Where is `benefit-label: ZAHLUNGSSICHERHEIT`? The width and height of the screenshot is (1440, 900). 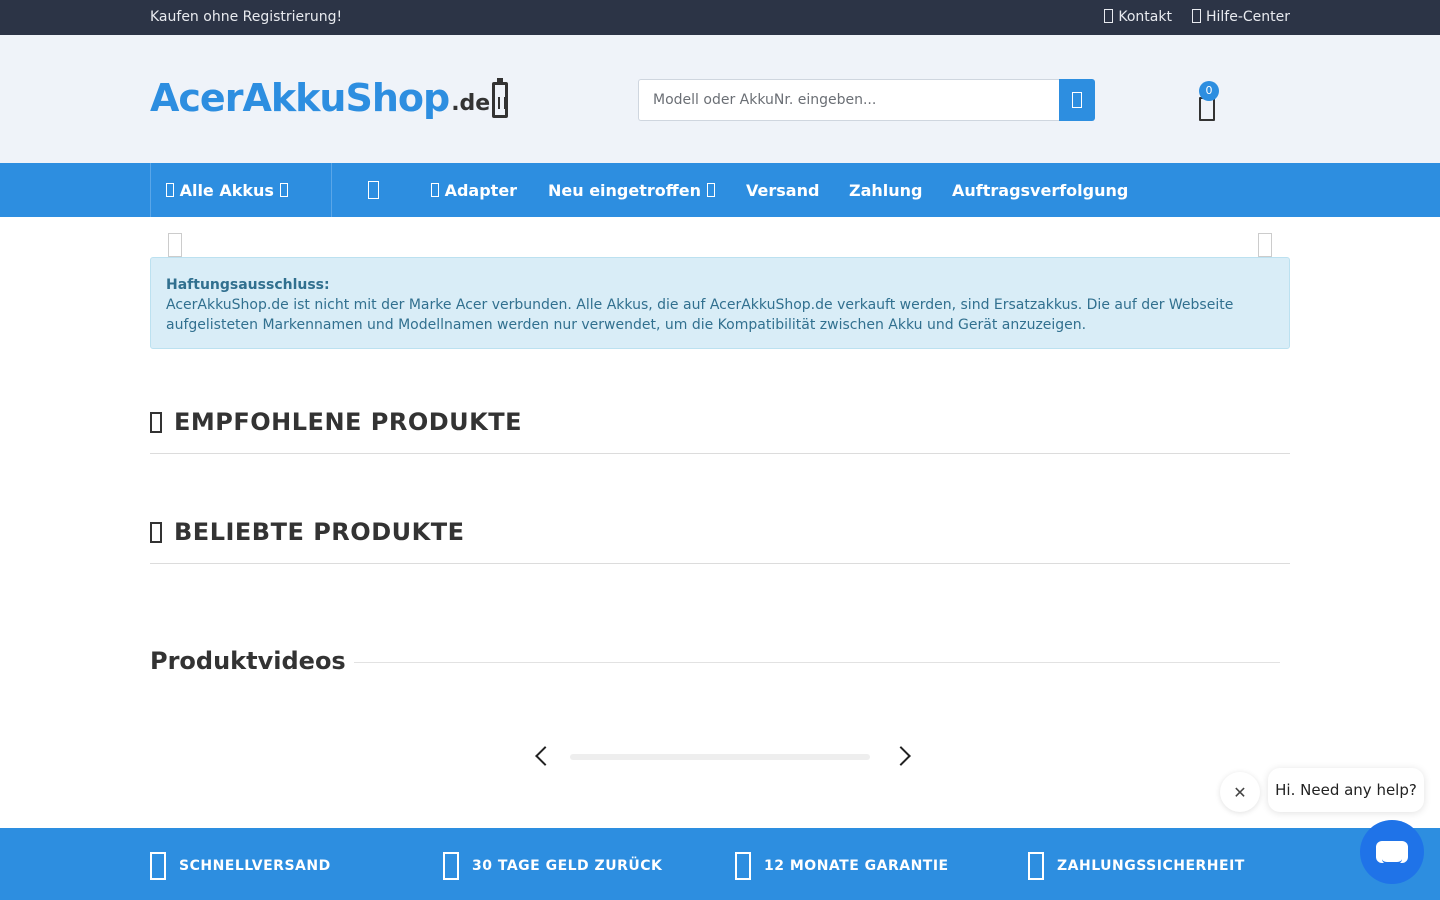
benefit-label: ZAHLUNGSSICHERHEIT is located at coordinates (1151, 866).